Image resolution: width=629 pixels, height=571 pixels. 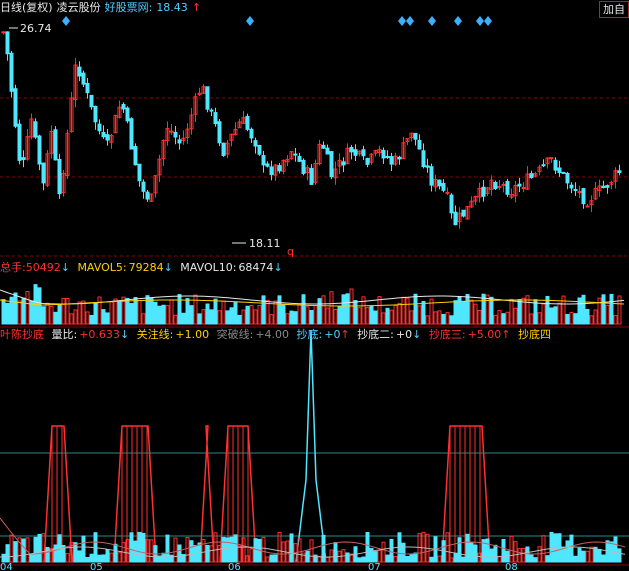 What do you see at coordinates (345, 334) in the screenshot?
I see `up-arrow-icon: ↑` at bounding box center [345, 334].